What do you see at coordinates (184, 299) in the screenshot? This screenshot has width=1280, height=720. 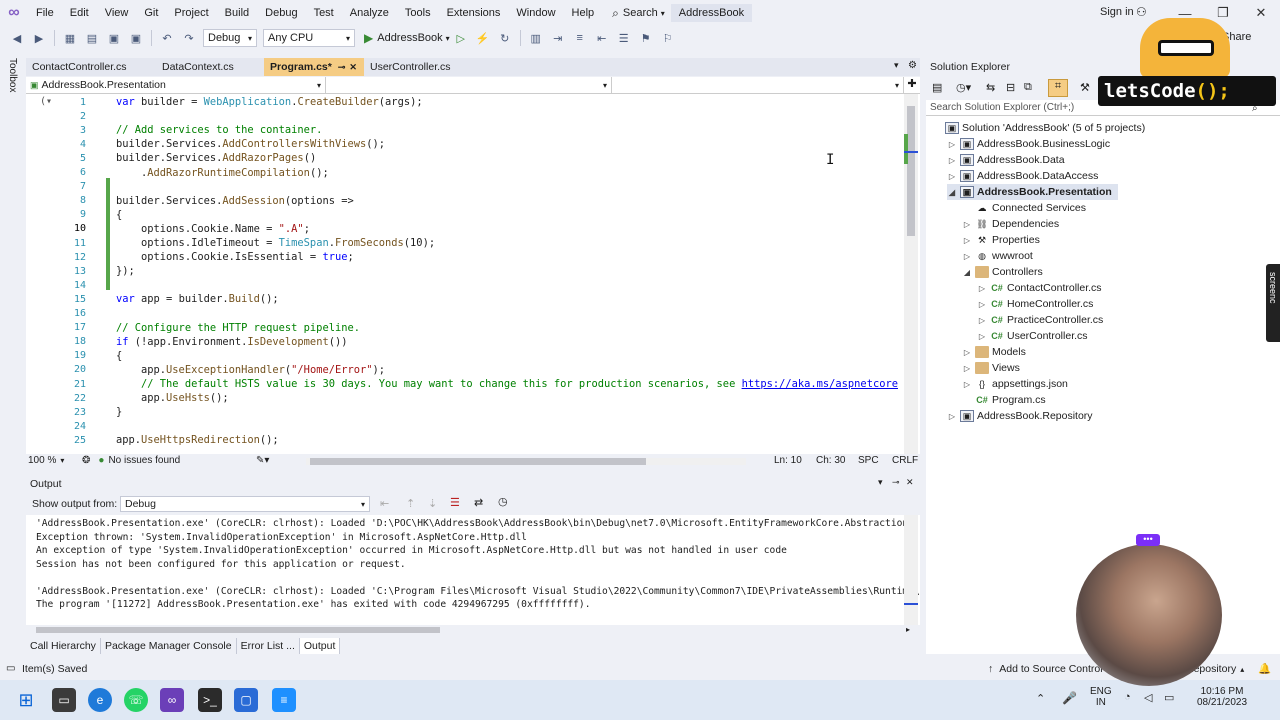 I see `code-text: var app = builder.Build();` at bounding box center [184, 299].